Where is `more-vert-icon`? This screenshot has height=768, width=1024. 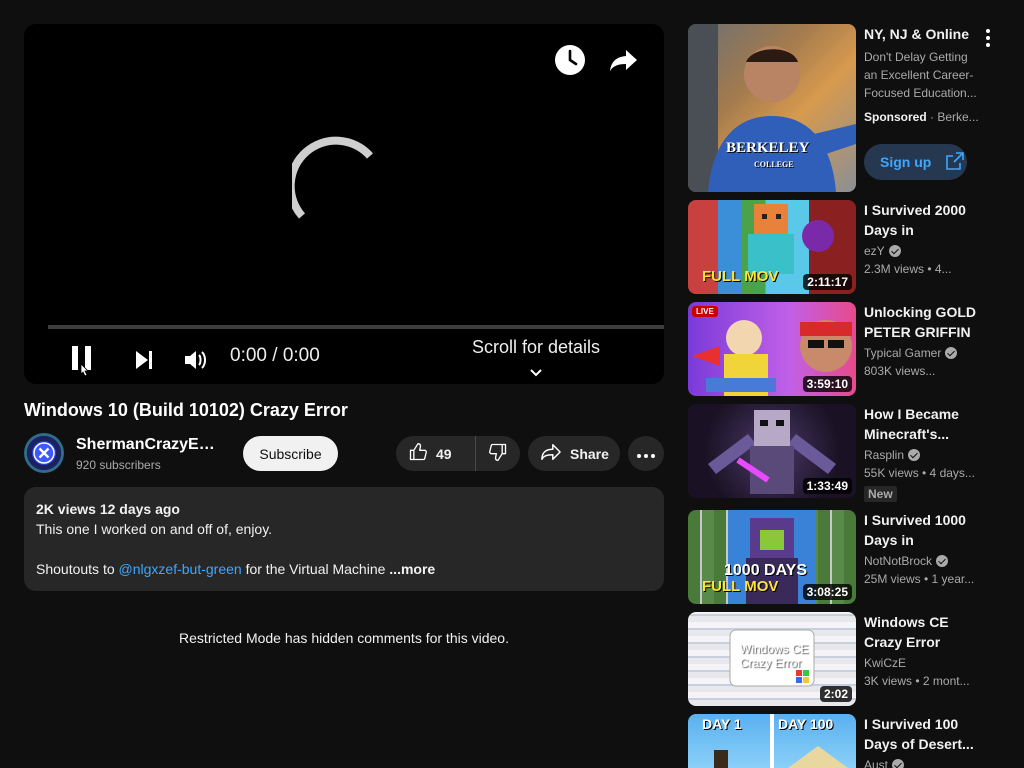 more-vert-icon is located at coordinates (988, 38).